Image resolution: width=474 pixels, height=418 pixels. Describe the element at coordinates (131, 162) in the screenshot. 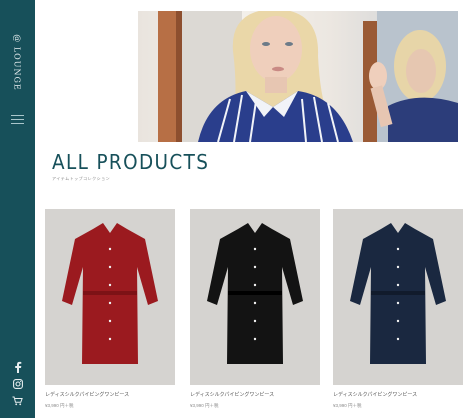

I see `page-title: ALL PRODUCTS` at that location.